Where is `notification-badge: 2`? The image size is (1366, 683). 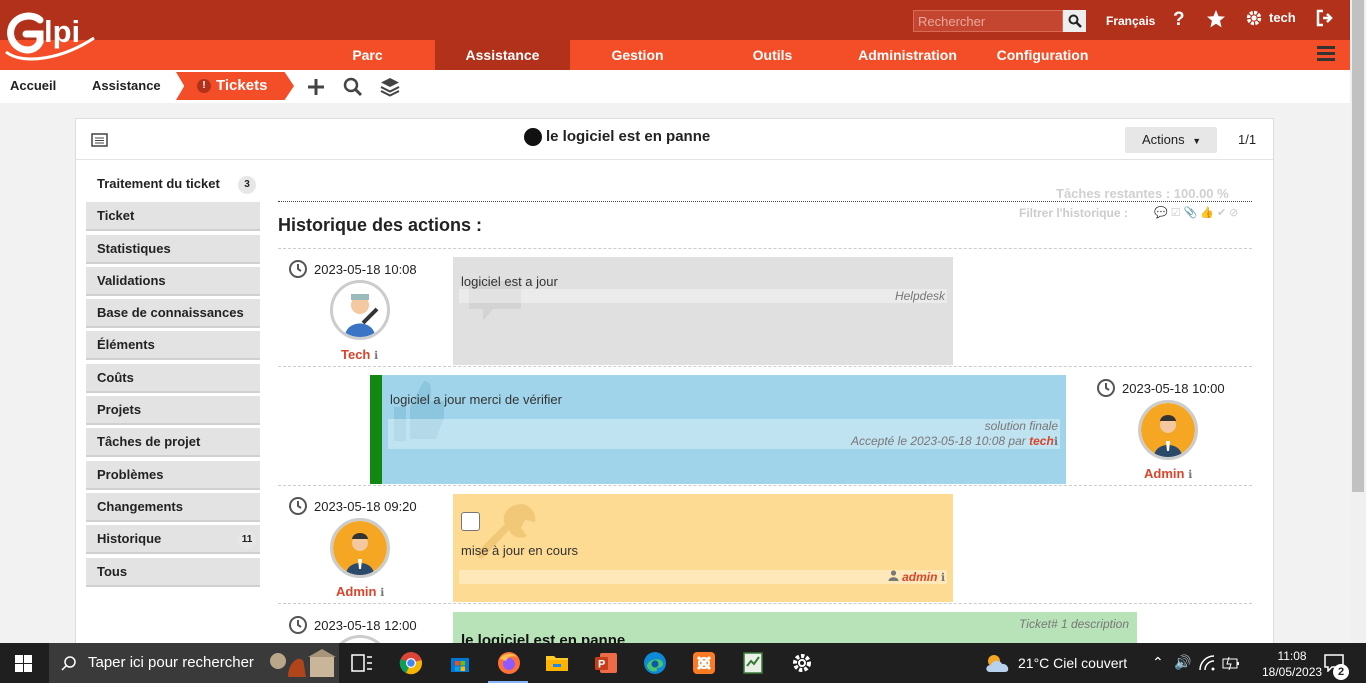 notification-badge: 2 is located at coordinates (1341, 672).